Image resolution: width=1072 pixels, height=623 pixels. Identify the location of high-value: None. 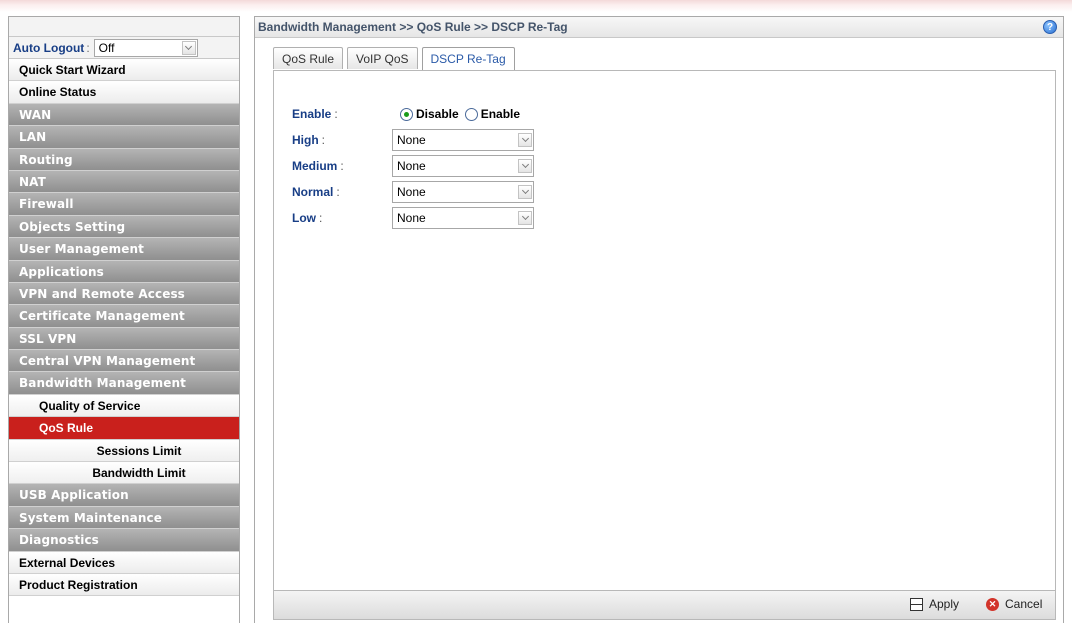
(411, 140).